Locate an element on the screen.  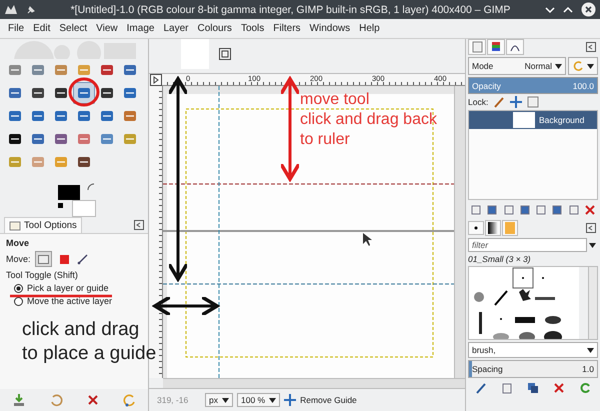
tag-field: brush, is located at coordinates (533, 350).